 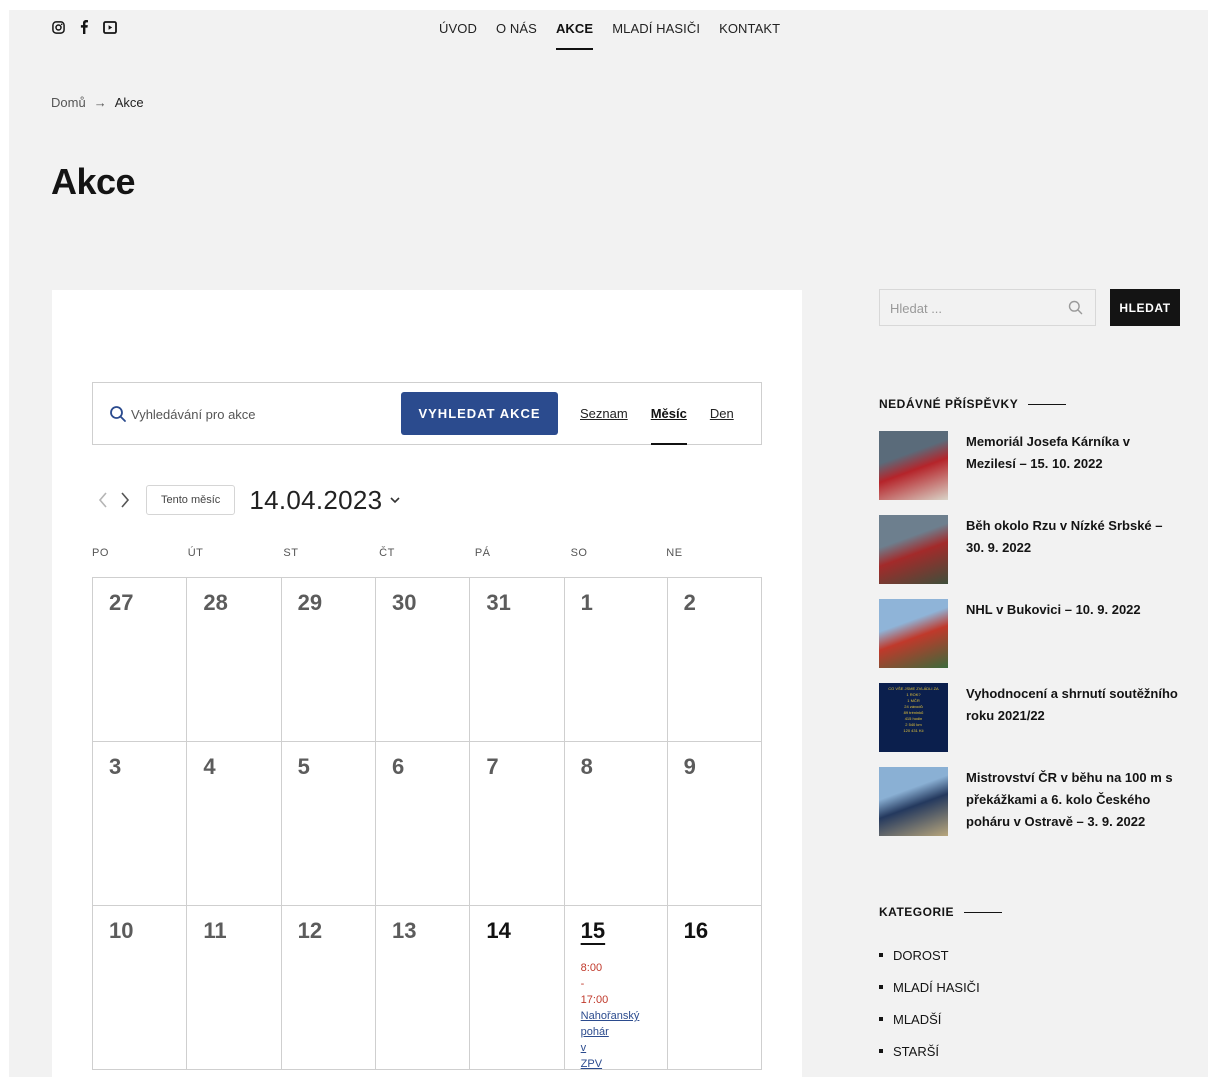 What do you see at coordinates (209, 766) in the screenshot?
I see `day-number: 4` at bounding box center [209, 766].